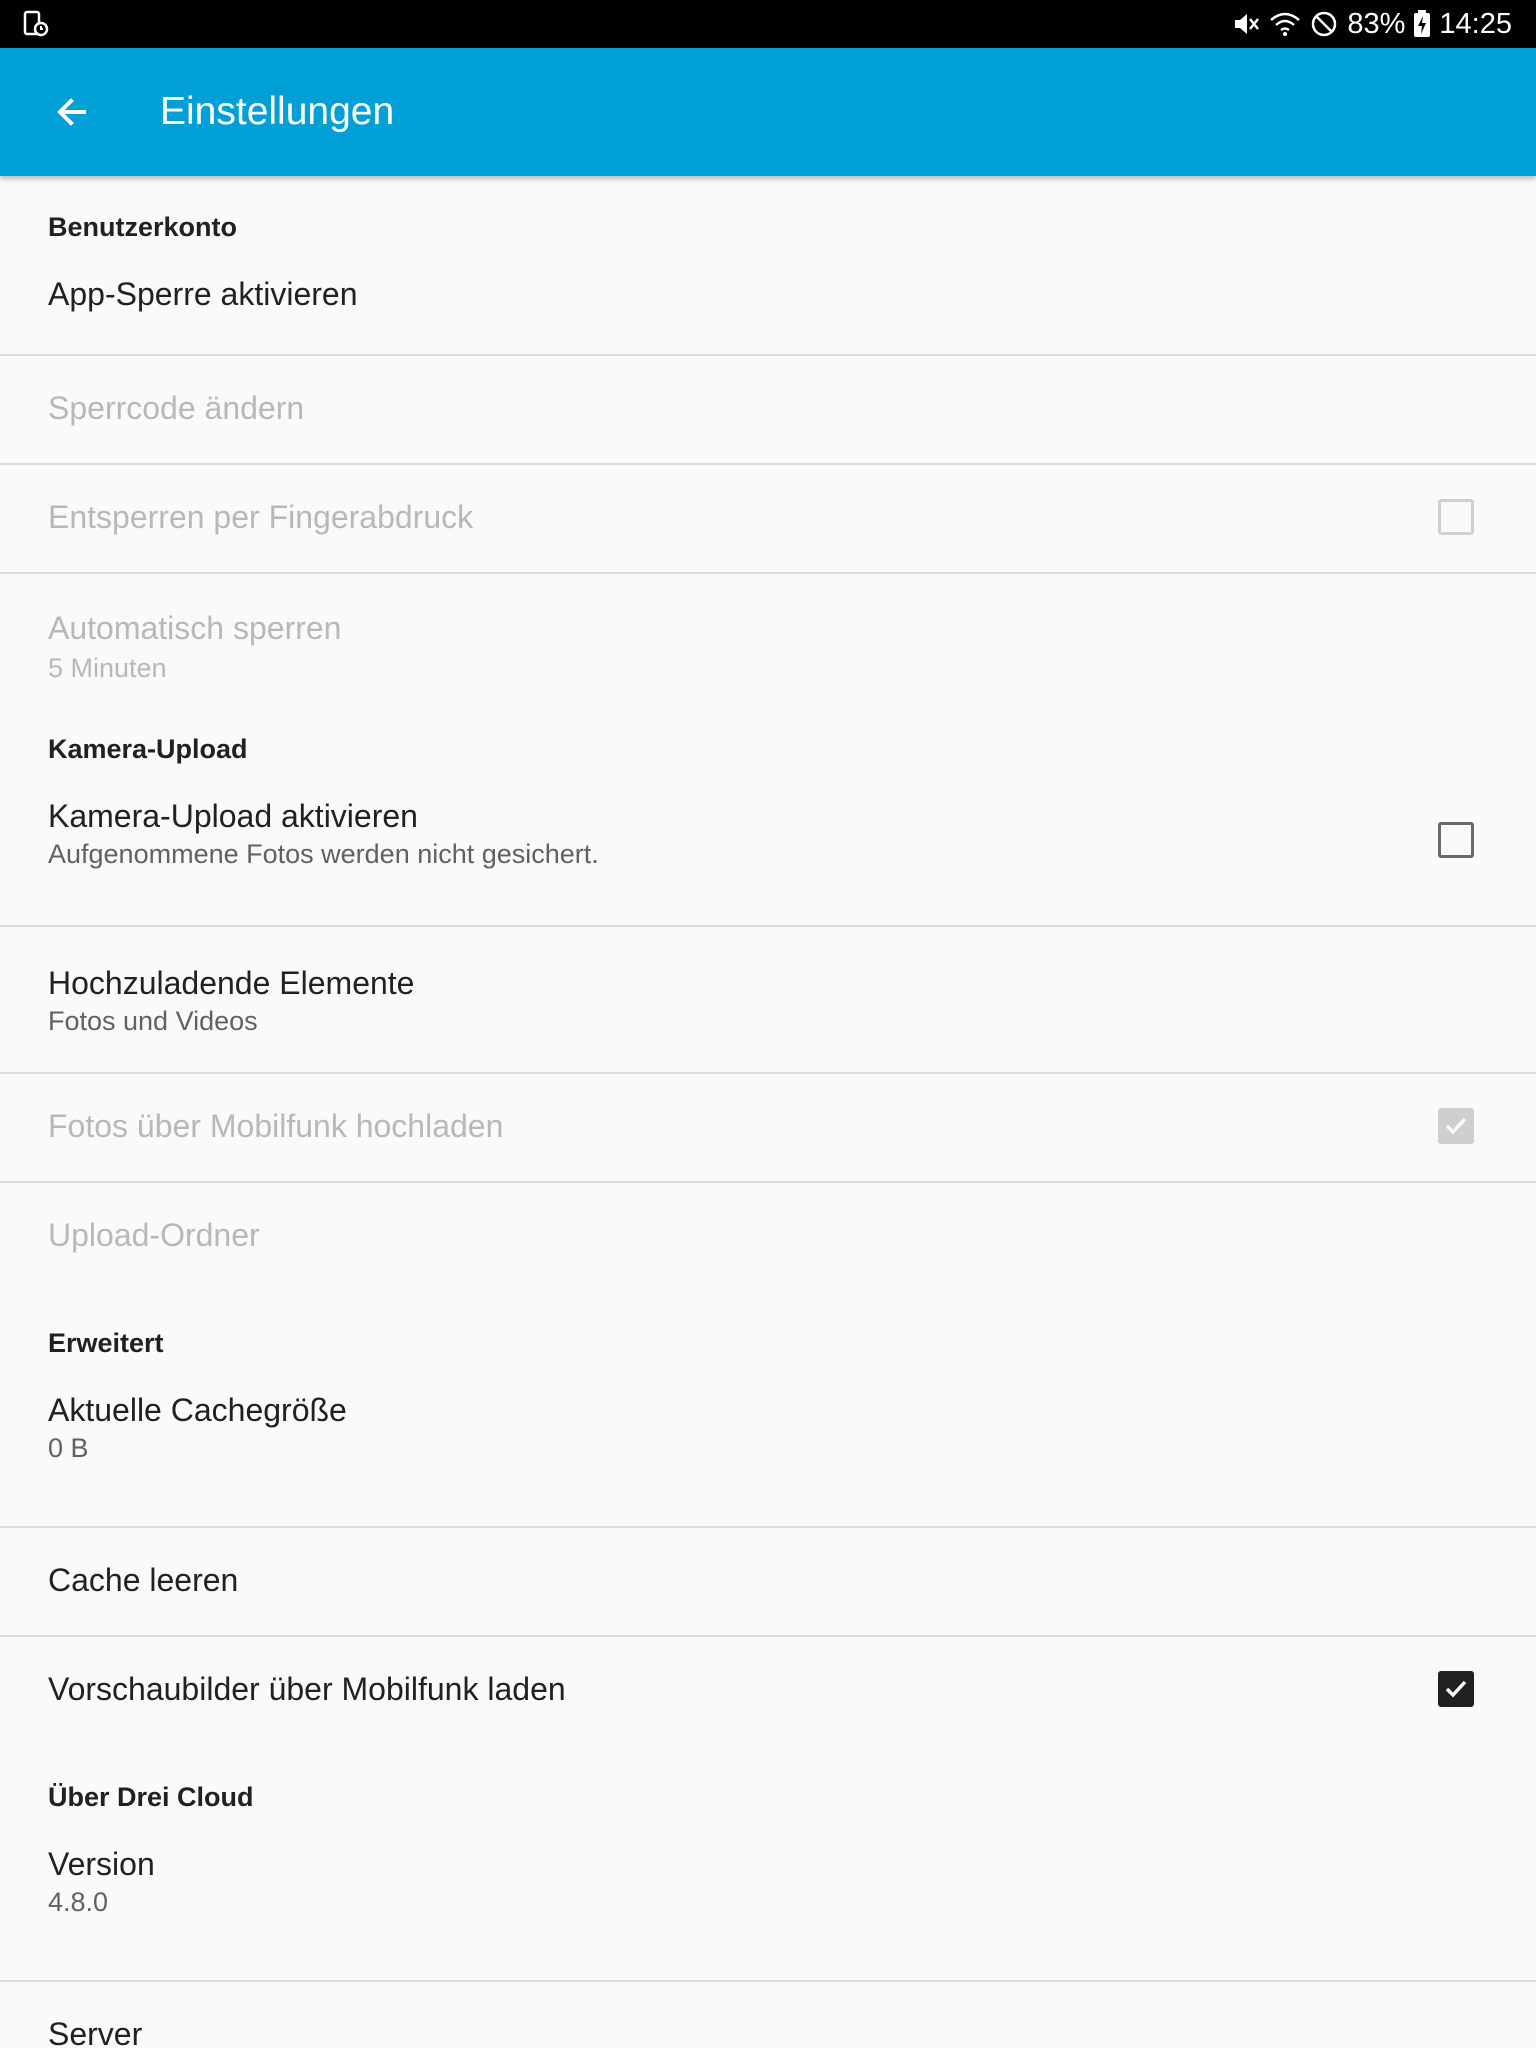 The height and width of the screenshot is (2048, 1536). Describe the element at coordinates (176, 408) in the screenshot. I see `pref-title: Sperrcode ändern` at that location.